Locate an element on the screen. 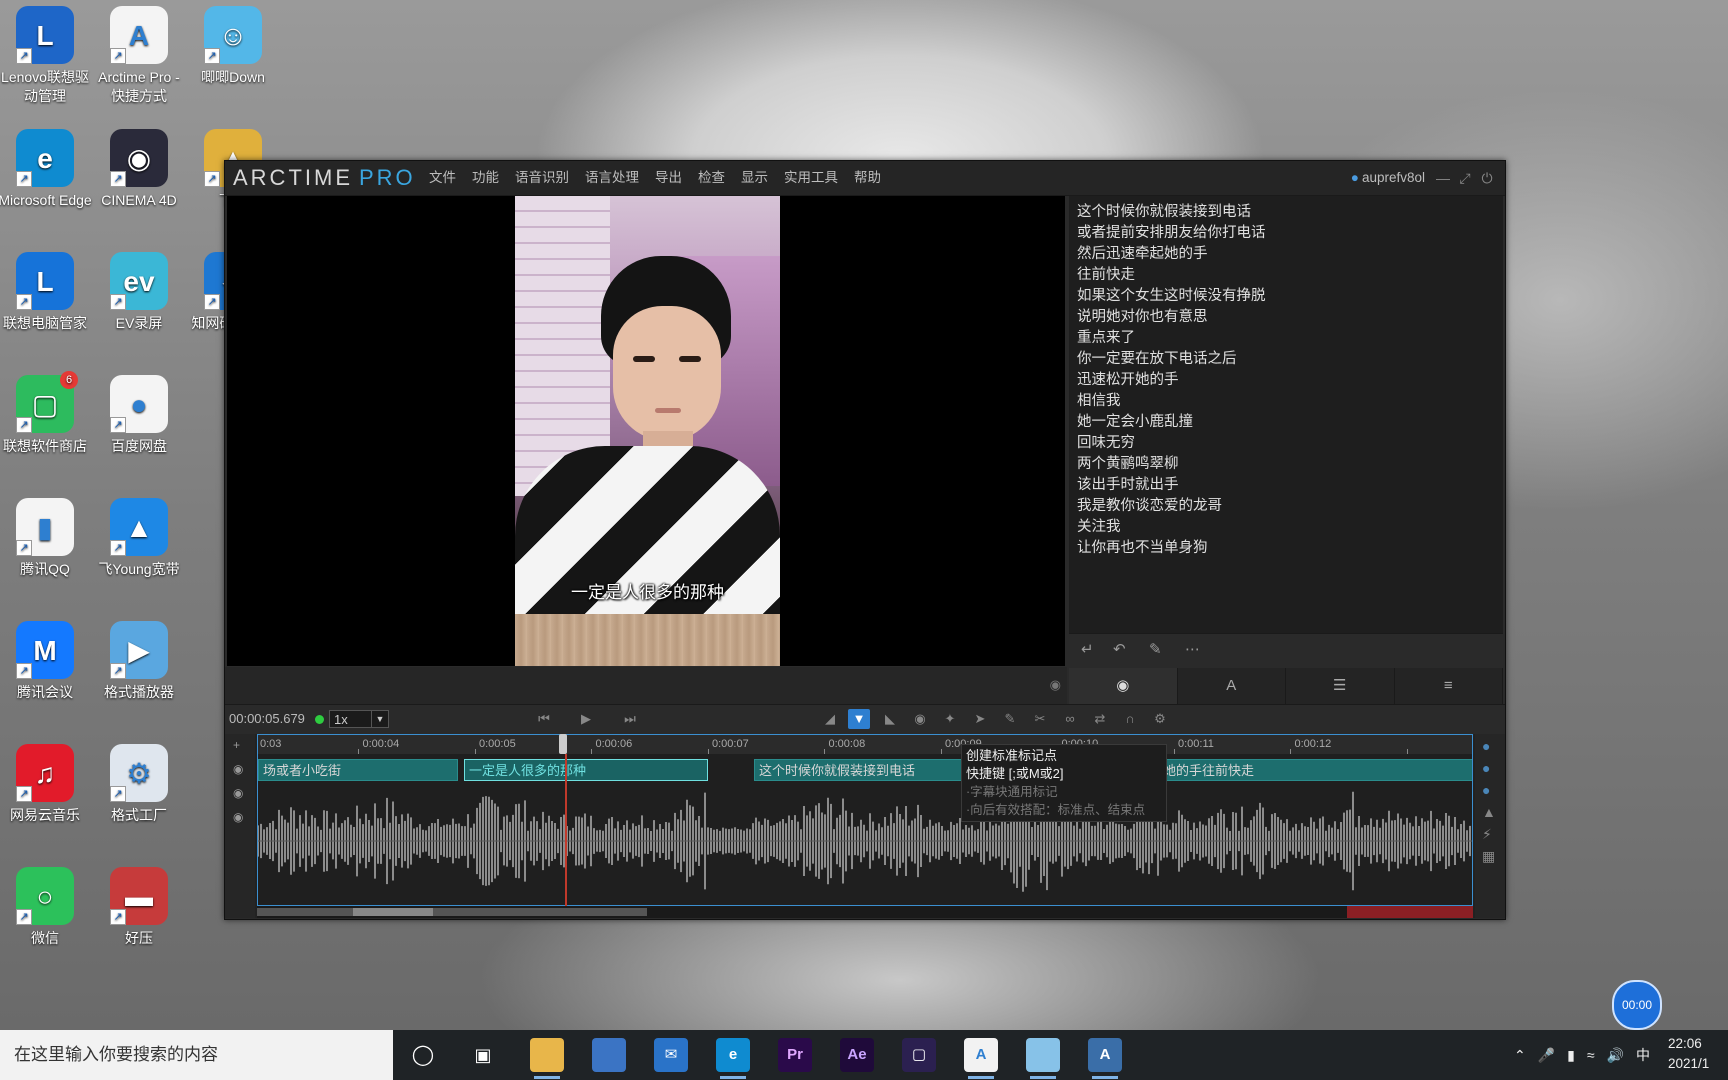 This screenshot has height=1080, width=1728. desktop-icon: e ↗ Microsoft Edge is located at coordinates (46, 166).